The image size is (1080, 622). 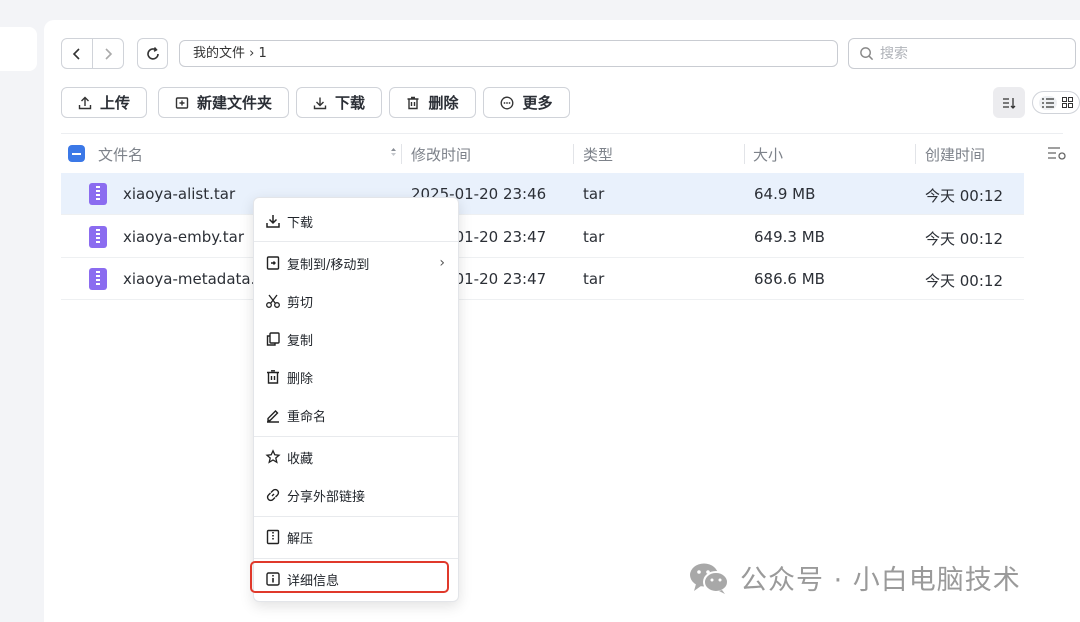 I want to click on menu-item-share-link: 分享外部链接, so click(x=356, y=495).